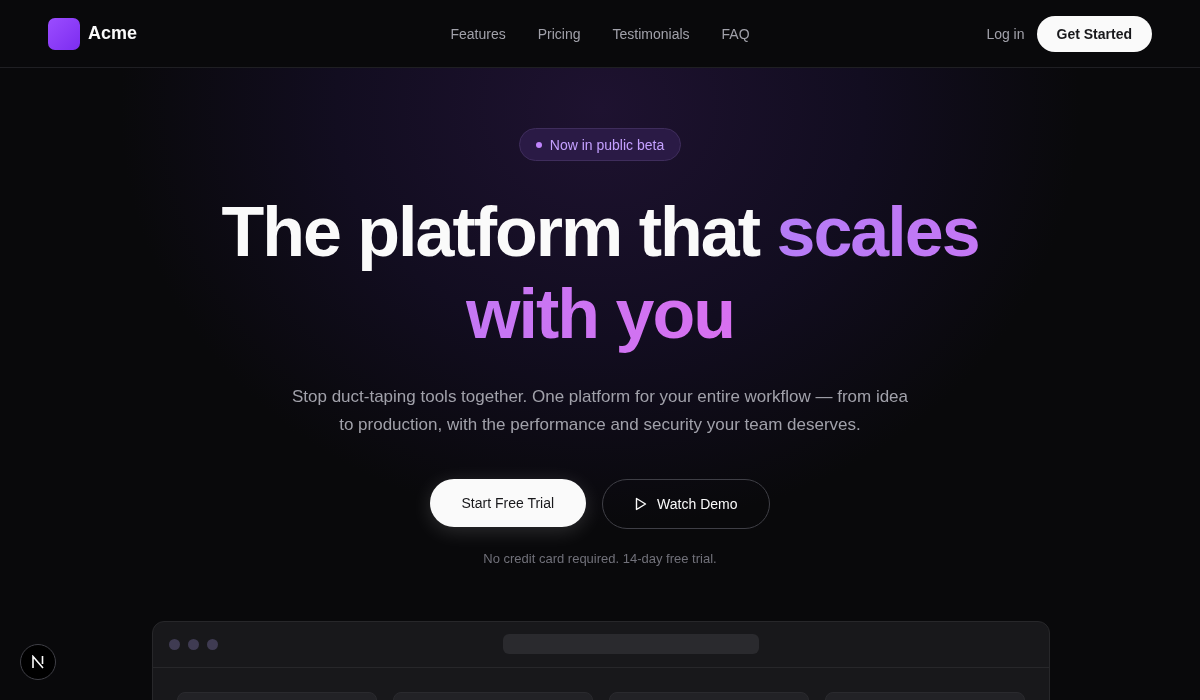  I want to click on login-link: Log in, so click(1005, 33).